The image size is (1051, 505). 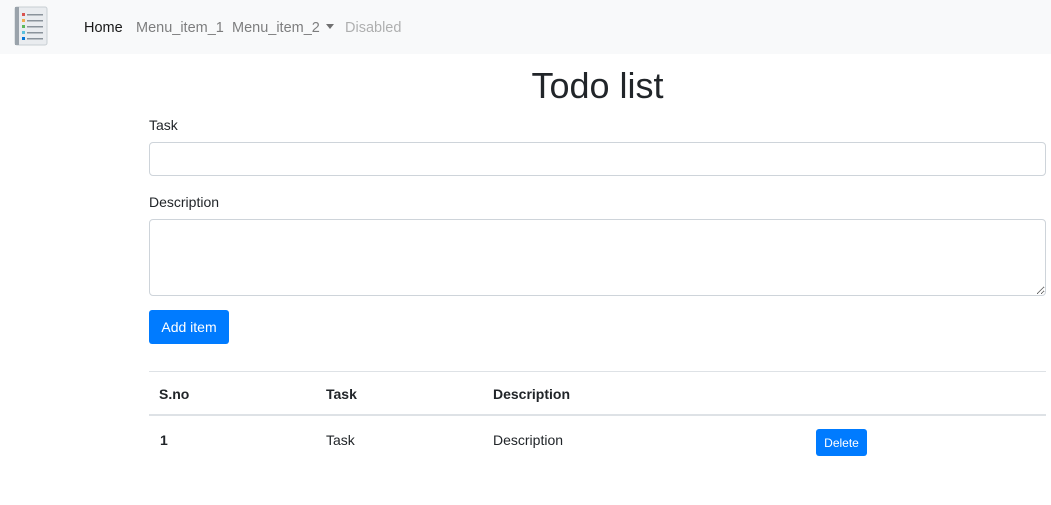 What do you see at coordinates (189, 327) in the screenshot?
I see `add-item-button: Add item` at bounding box center [189, 327].